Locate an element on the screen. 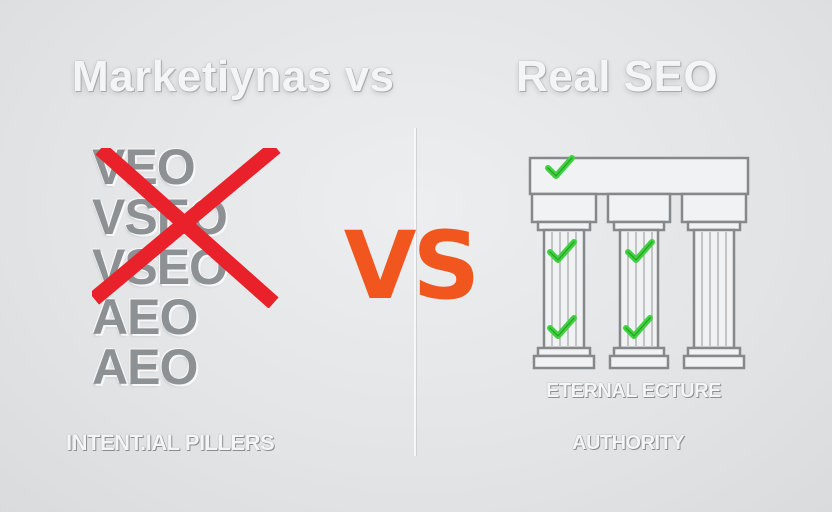  pillars-icon is located at coordinates (639, 262).